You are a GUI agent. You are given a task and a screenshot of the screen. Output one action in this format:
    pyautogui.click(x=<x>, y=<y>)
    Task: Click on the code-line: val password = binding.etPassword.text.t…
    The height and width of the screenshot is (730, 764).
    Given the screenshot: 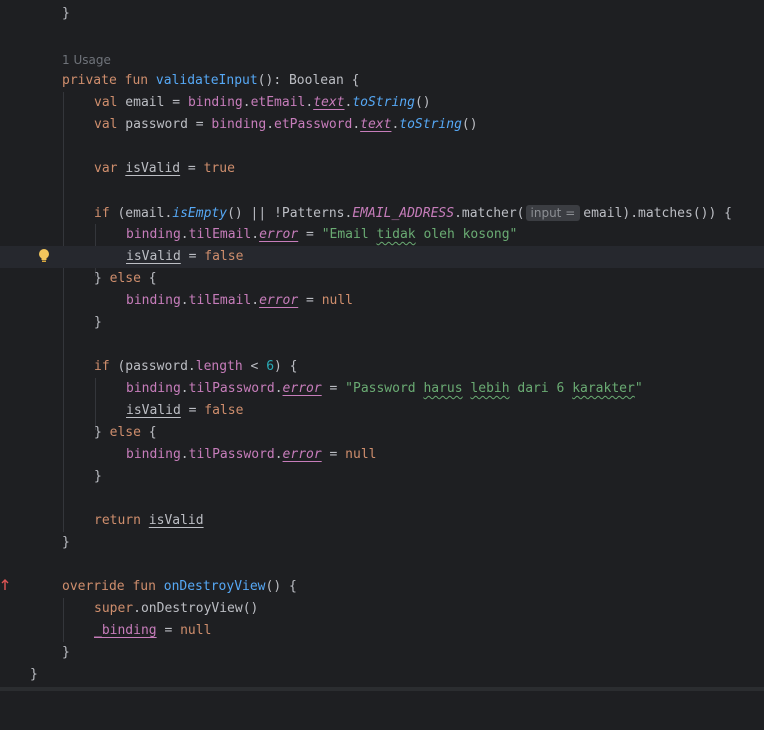 What is the action you would take?
    pyautogui.click(x=382, y=125)
    